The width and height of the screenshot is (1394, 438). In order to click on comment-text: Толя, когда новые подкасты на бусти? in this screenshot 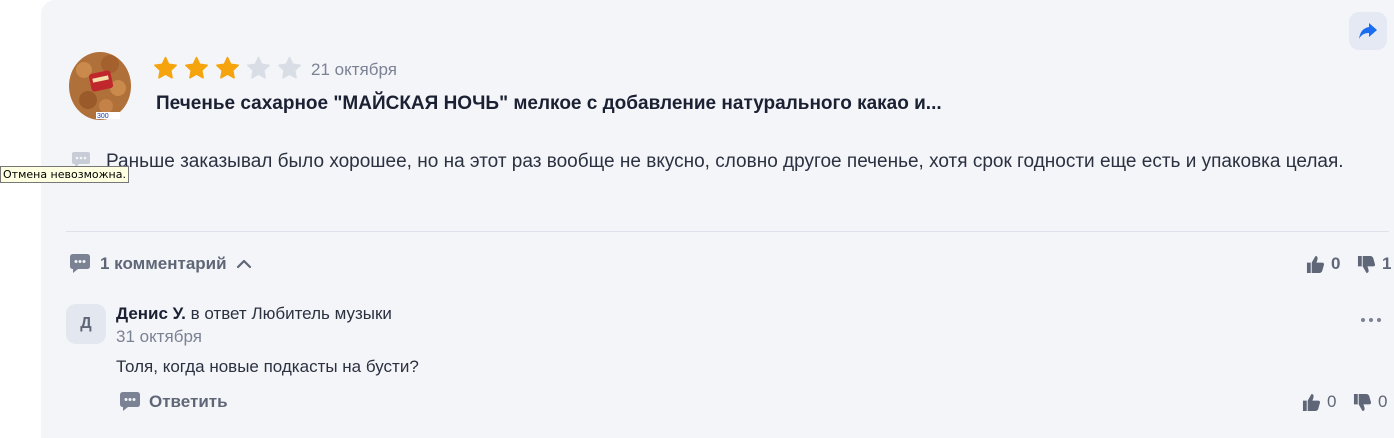, I will do `click(267, 366)`.